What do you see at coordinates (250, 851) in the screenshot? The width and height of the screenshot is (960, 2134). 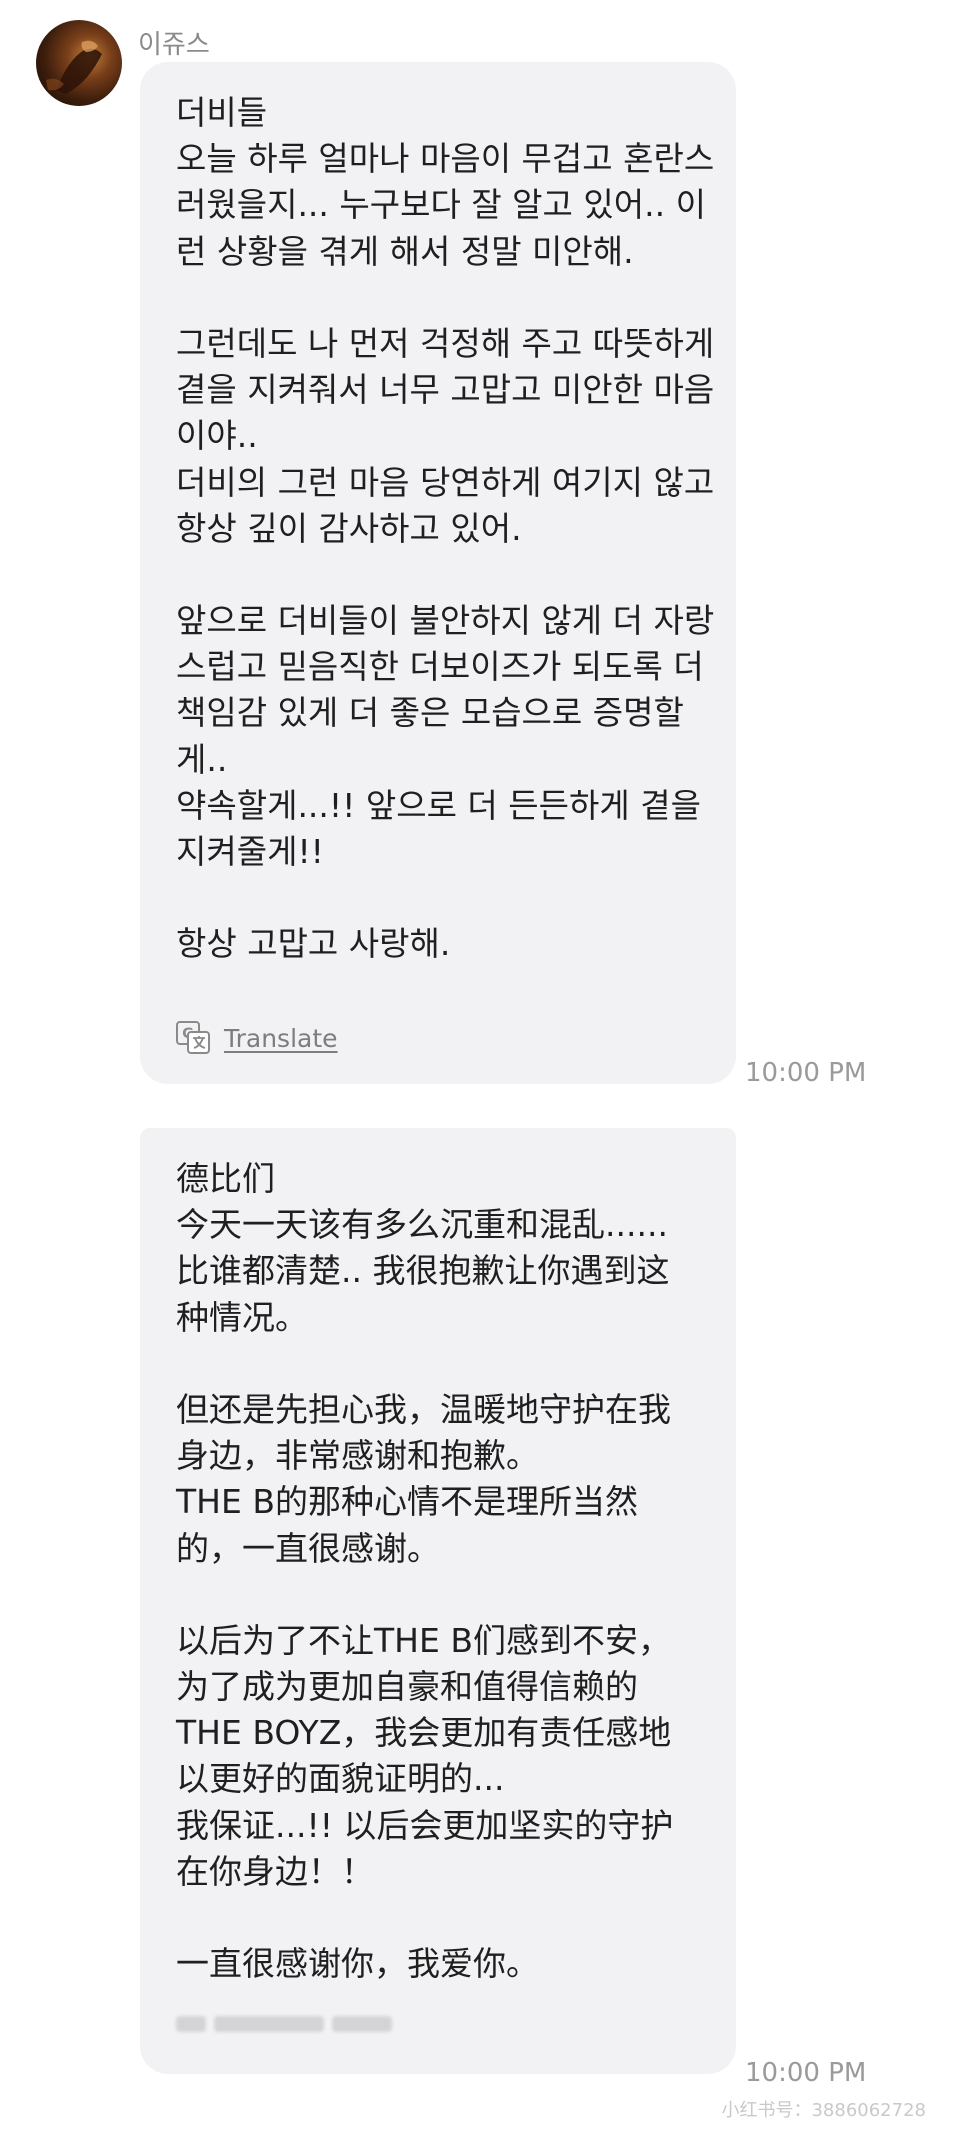 I see `message-line: 지켜줄게!!` at bounding box center [250, 851].